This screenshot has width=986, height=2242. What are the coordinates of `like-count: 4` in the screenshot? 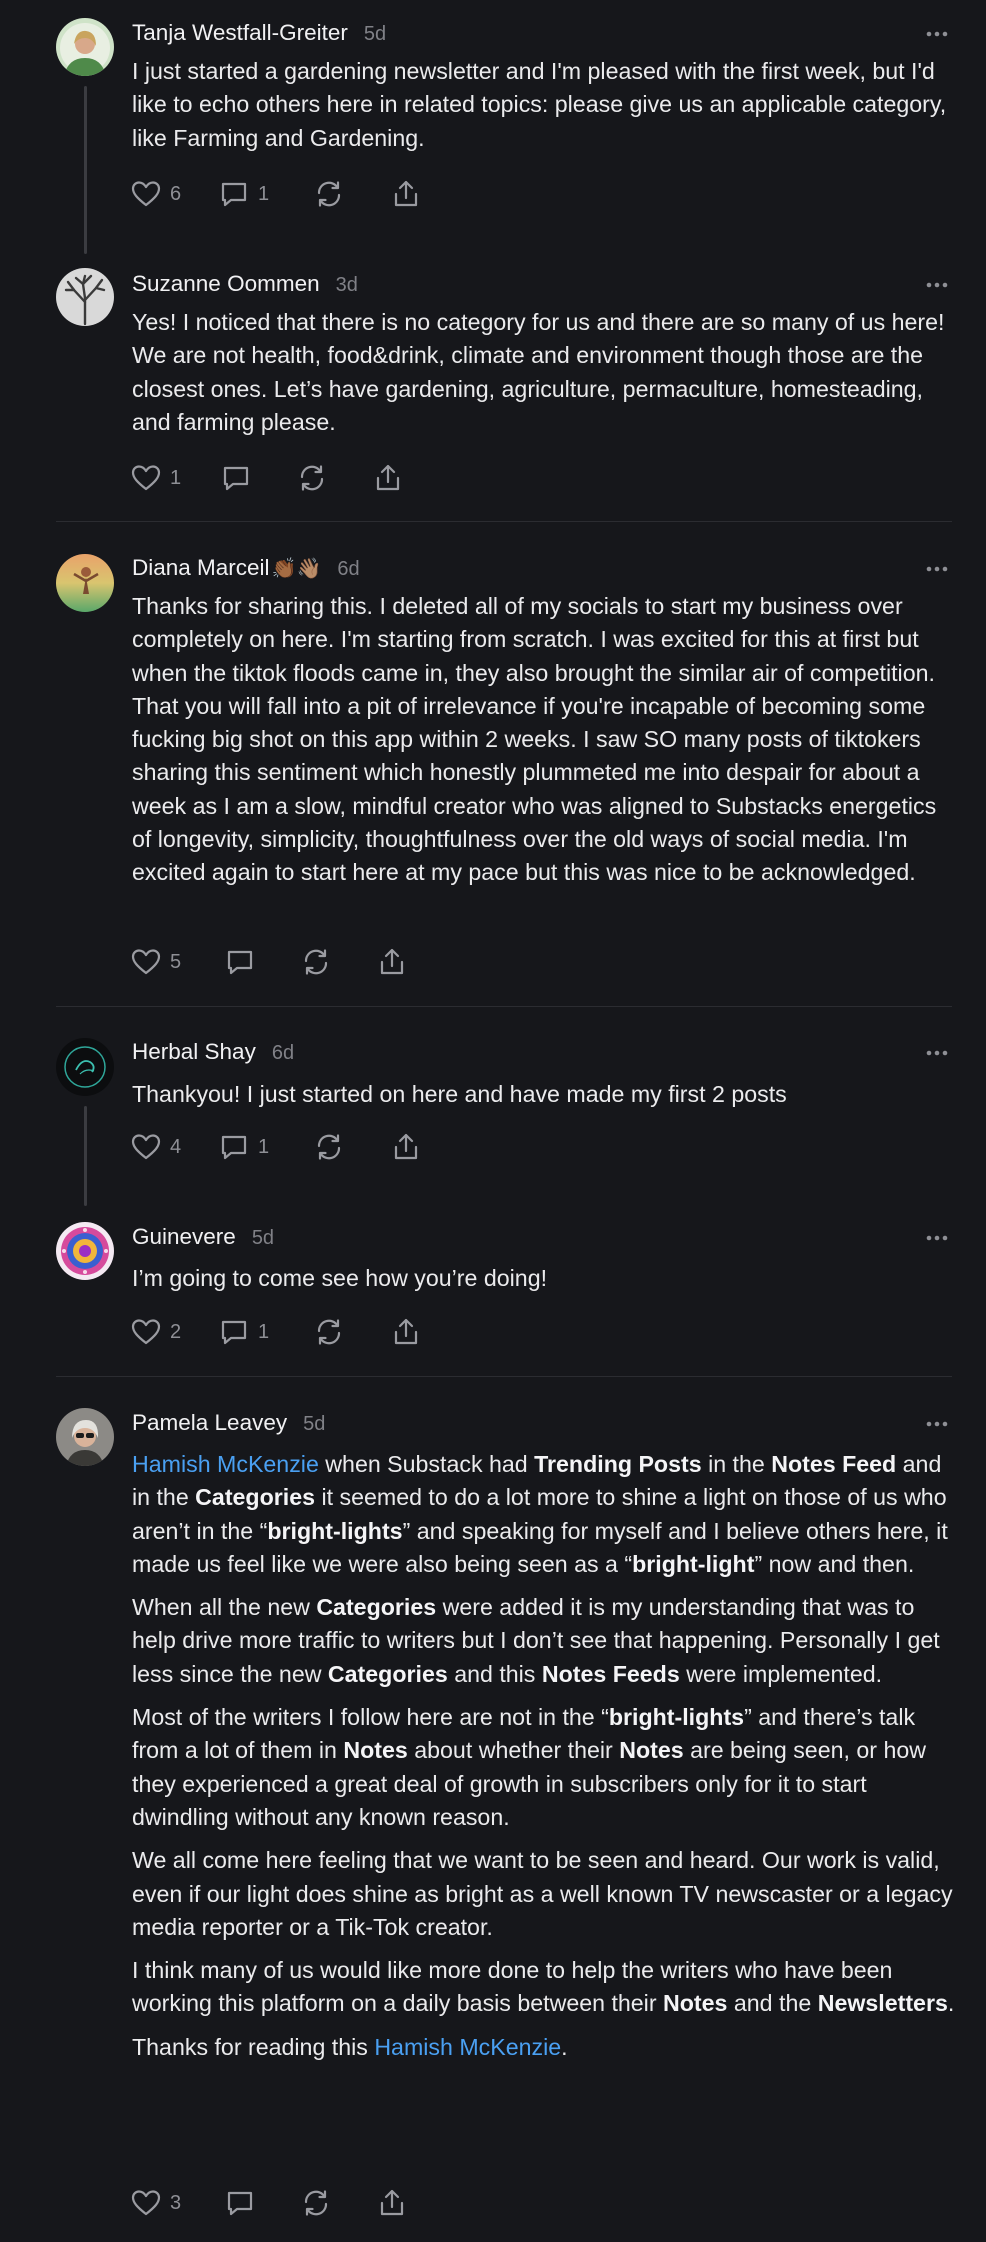 It's located at (176, 1146).